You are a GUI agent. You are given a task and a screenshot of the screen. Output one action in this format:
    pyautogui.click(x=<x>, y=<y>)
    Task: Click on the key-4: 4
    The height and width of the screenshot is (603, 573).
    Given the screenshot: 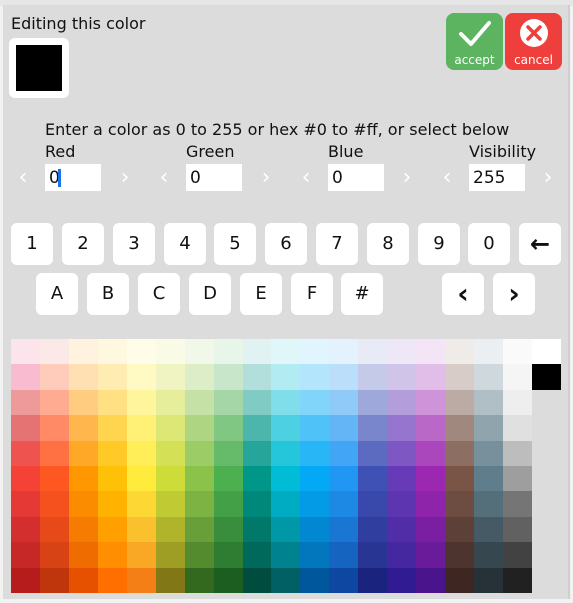 What is the action you would take?
    pyautogui.click(x=185, y=244)
    